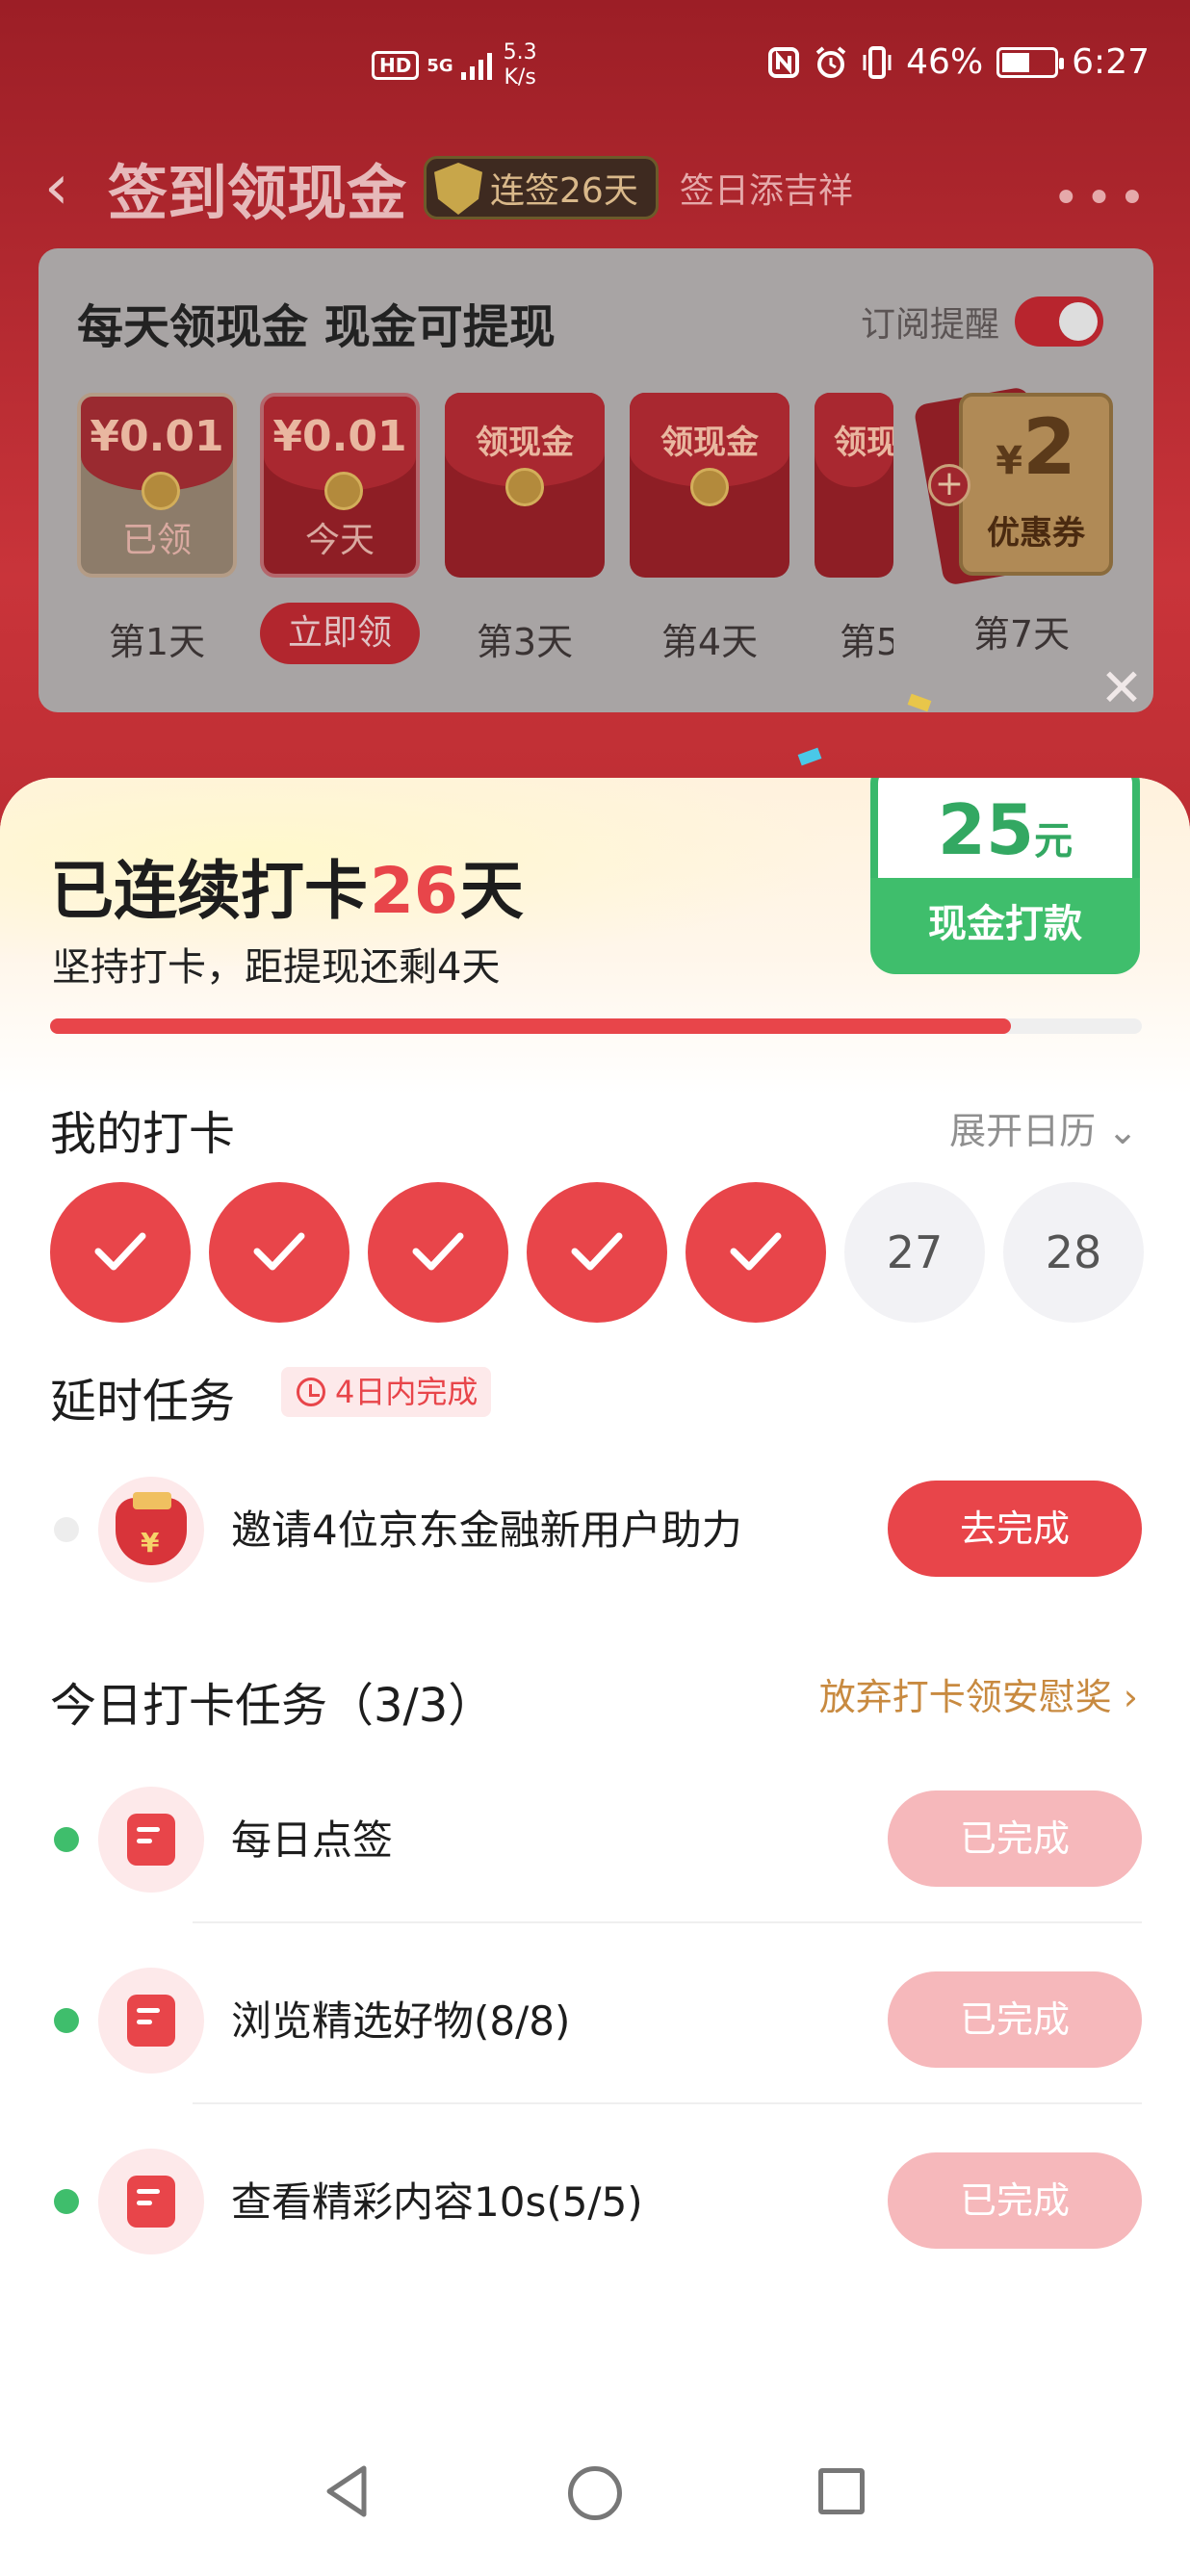 The height and width of the screenshot is (2576, 1190). What do you see at coordinates (311, 1392) in the screenshot?
I see `clock-icon` at bounding box center [311, 1392].